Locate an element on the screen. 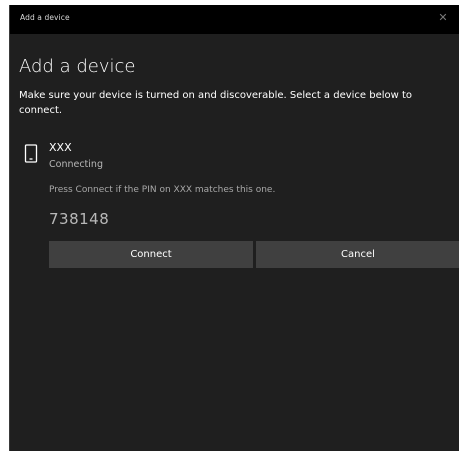  window-title: Add a device is located at coordinates (45, 17).